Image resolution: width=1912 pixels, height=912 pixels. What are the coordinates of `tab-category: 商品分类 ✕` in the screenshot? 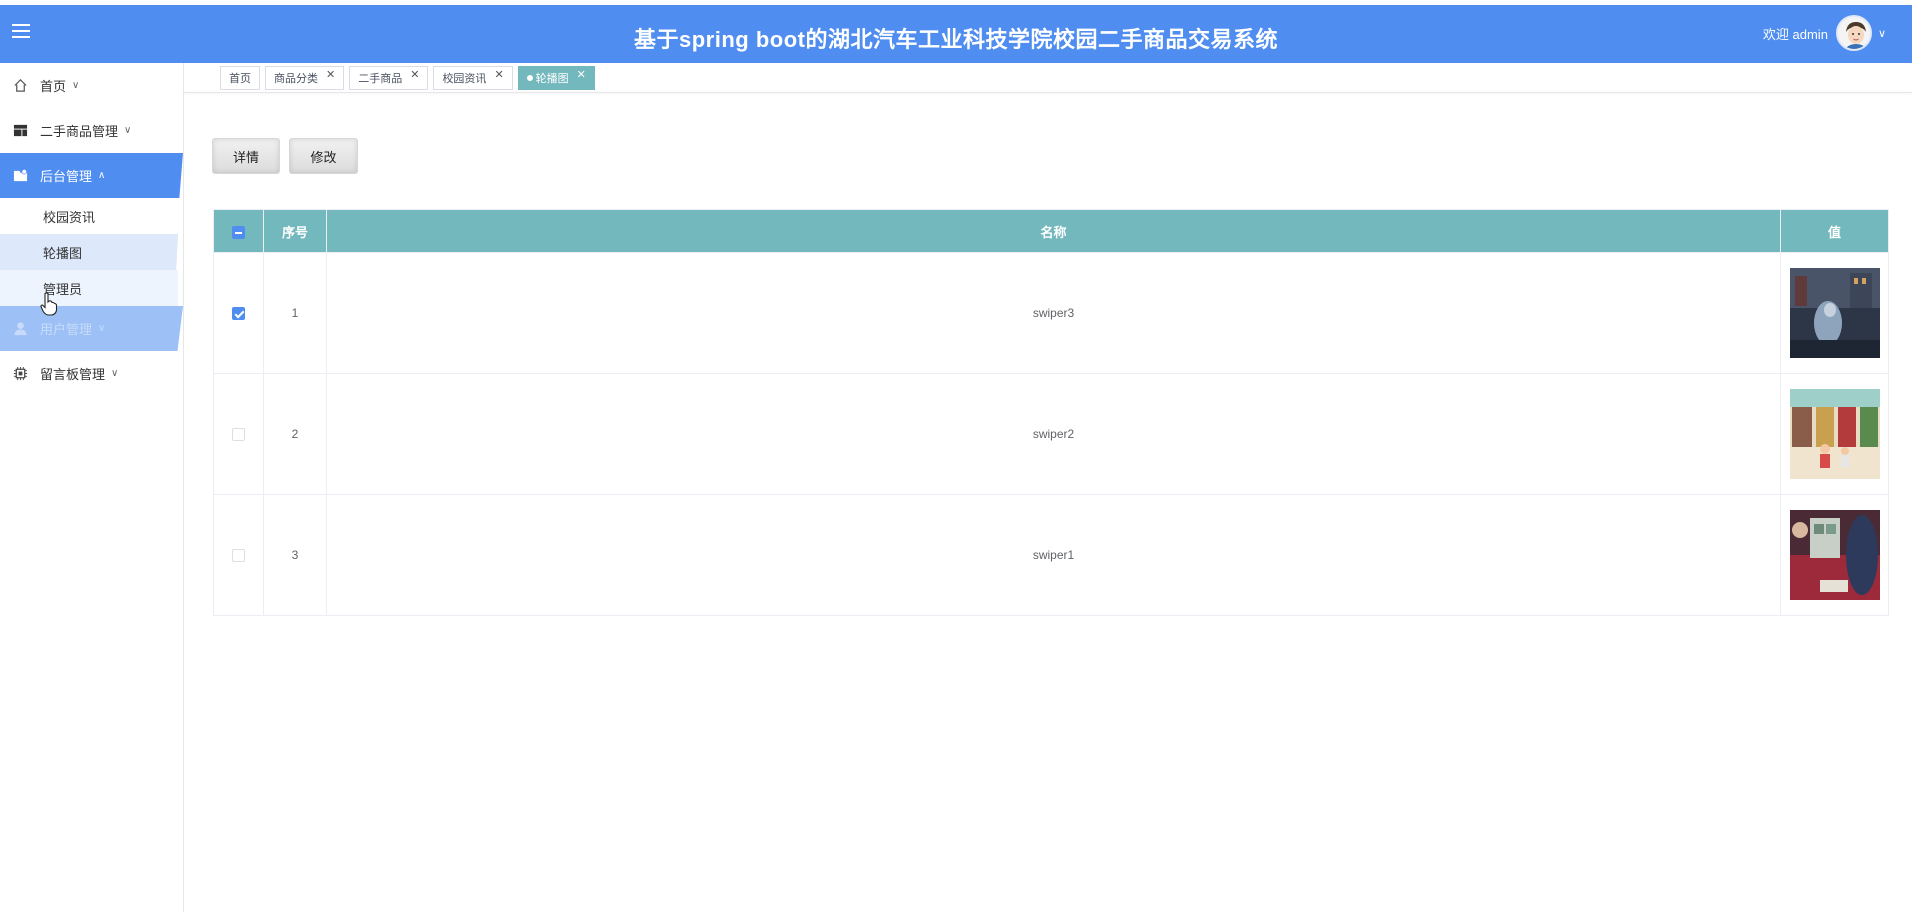 It's located at (305, 78).